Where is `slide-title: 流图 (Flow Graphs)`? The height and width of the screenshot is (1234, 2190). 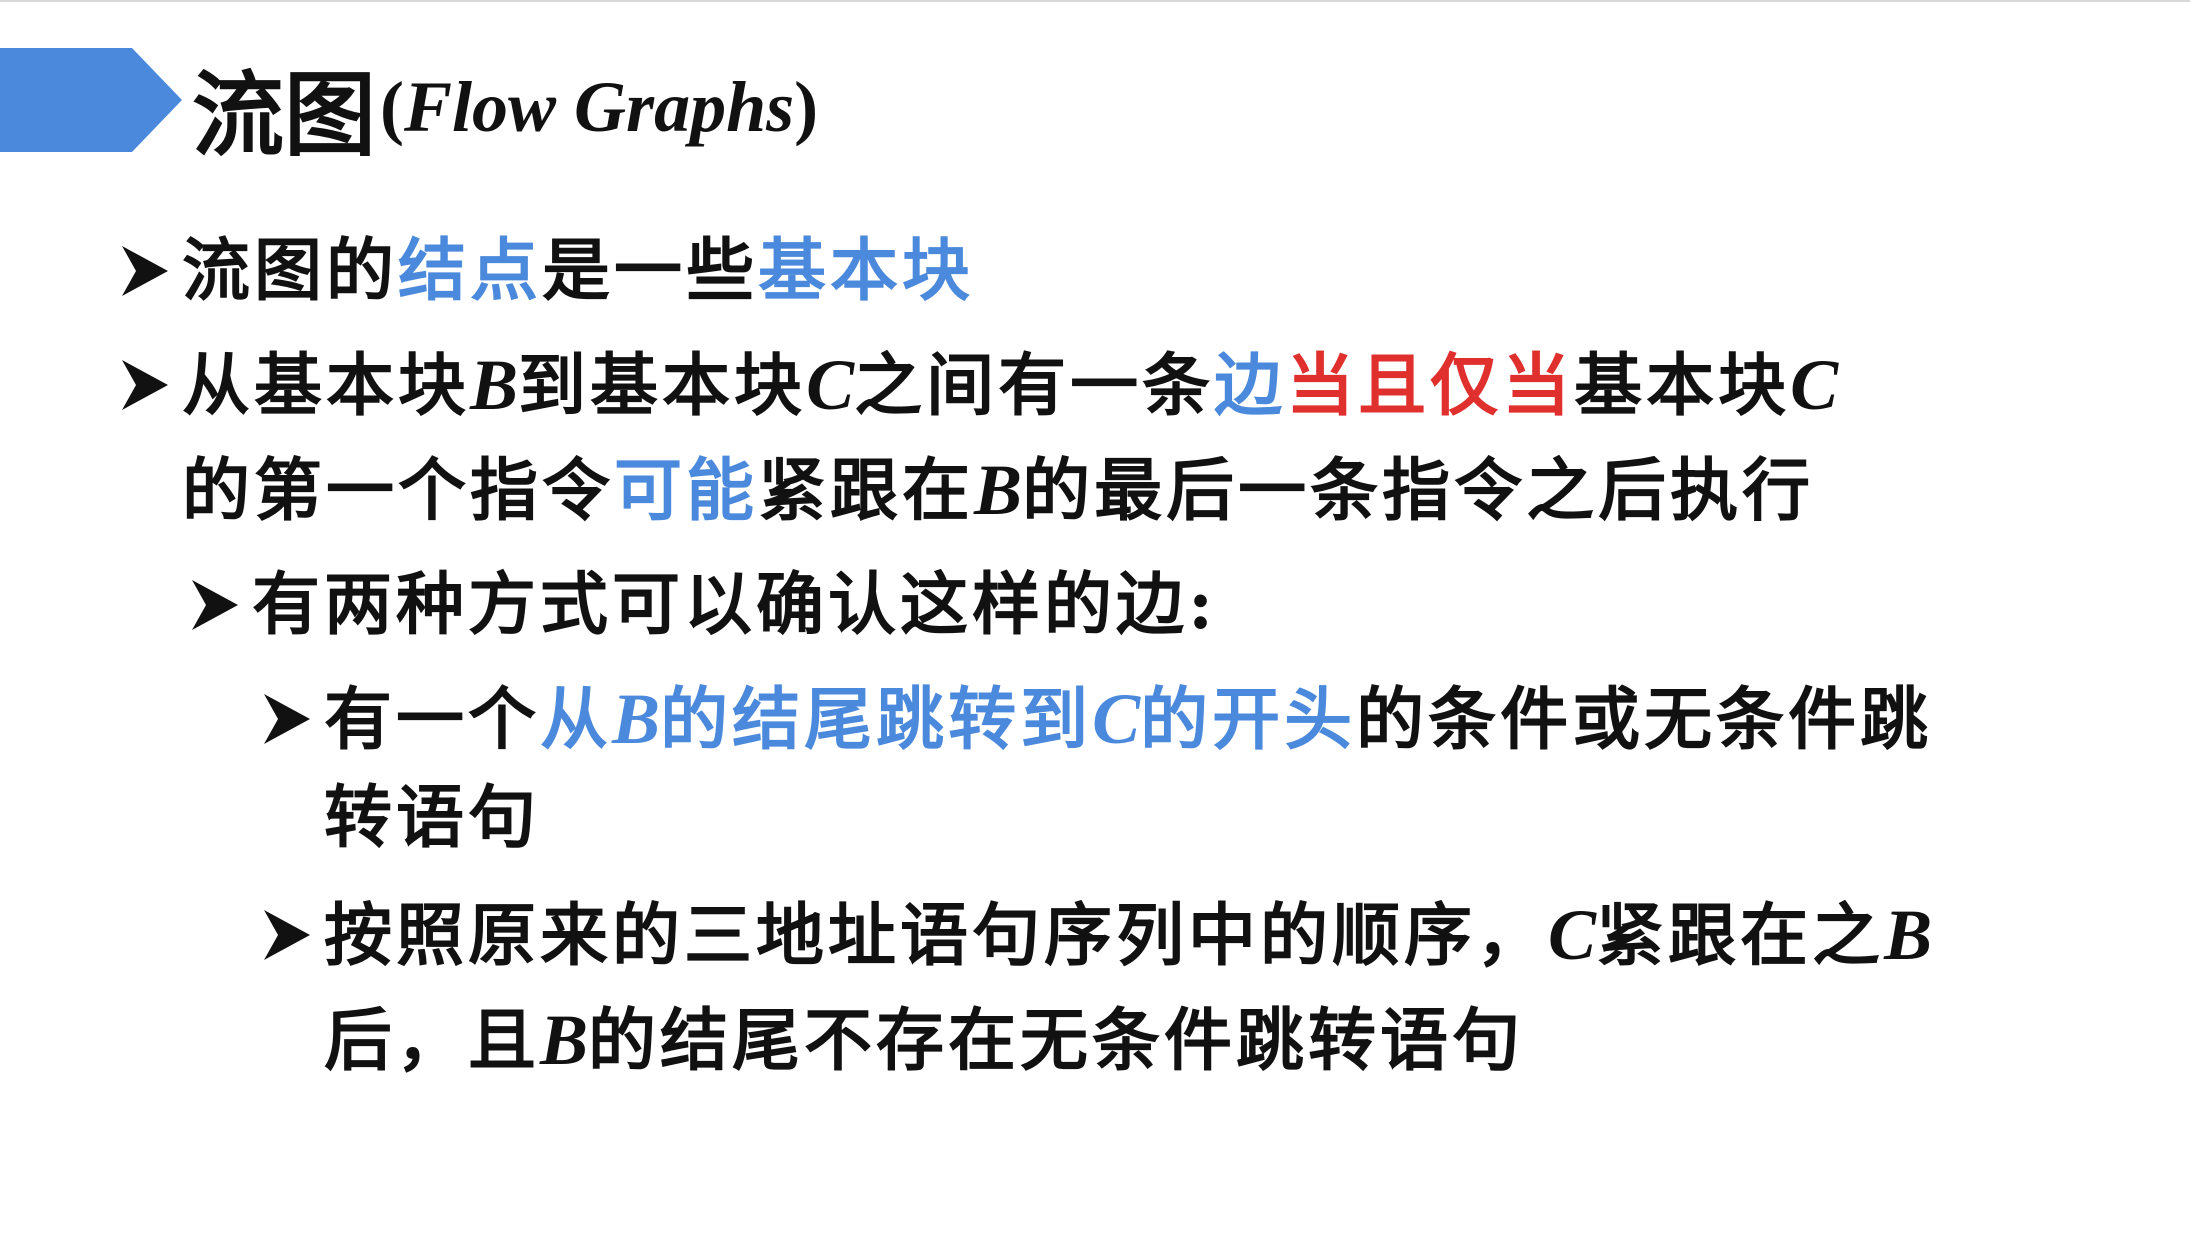 slide-title: 流图 (Flow Graphs) is located at coordinates (505, 110).